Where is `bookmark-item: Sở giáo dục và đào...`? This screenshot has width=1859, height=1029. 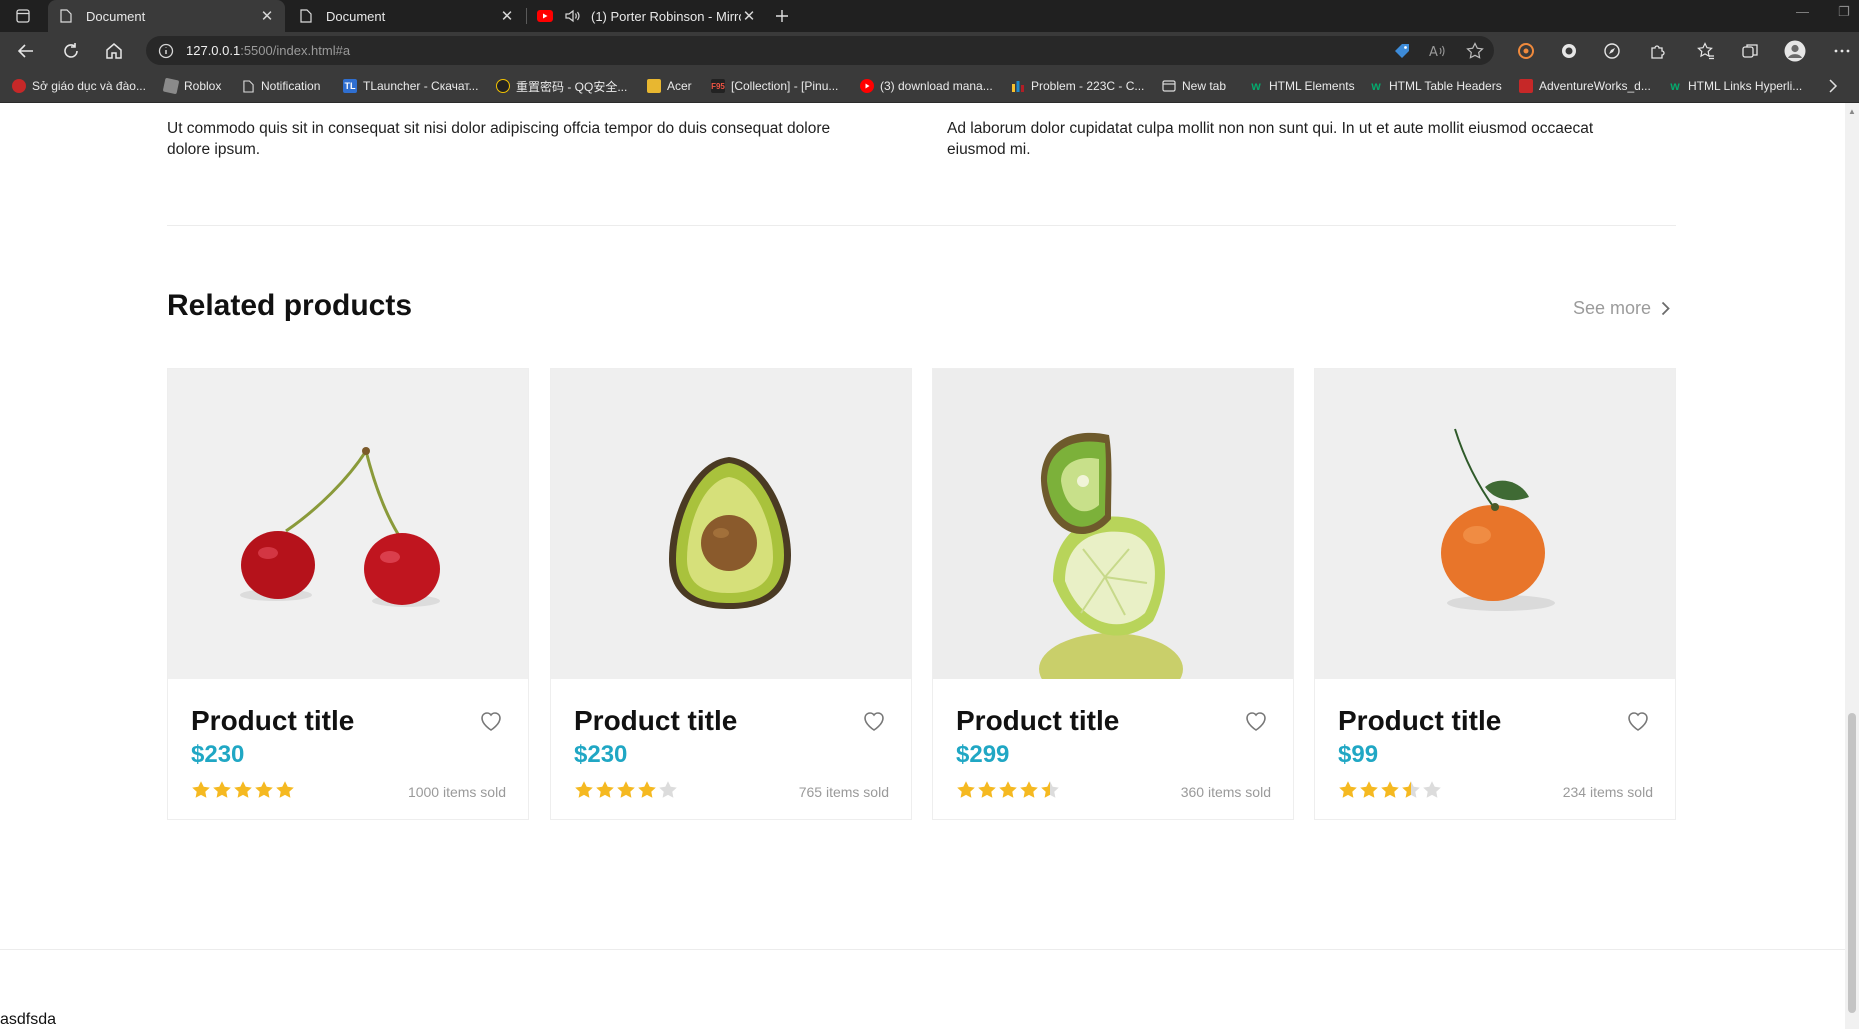 bookmark-item: Sở giáo dục và đào... is located at coordinates (79, 86).